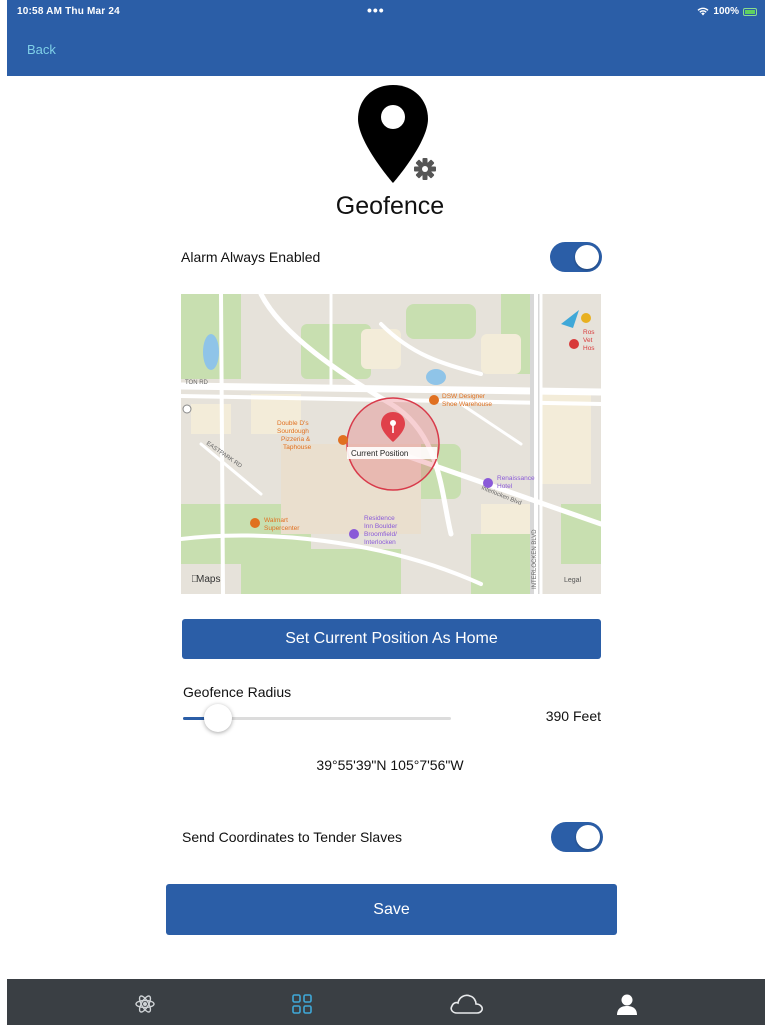 Image resolution: width=765 pixels, height=1025 pixels. What do you see at coordinates (282, 528) in the screenshot?
I see `poi-label: Supercenter` at bounding box center [282, 528].